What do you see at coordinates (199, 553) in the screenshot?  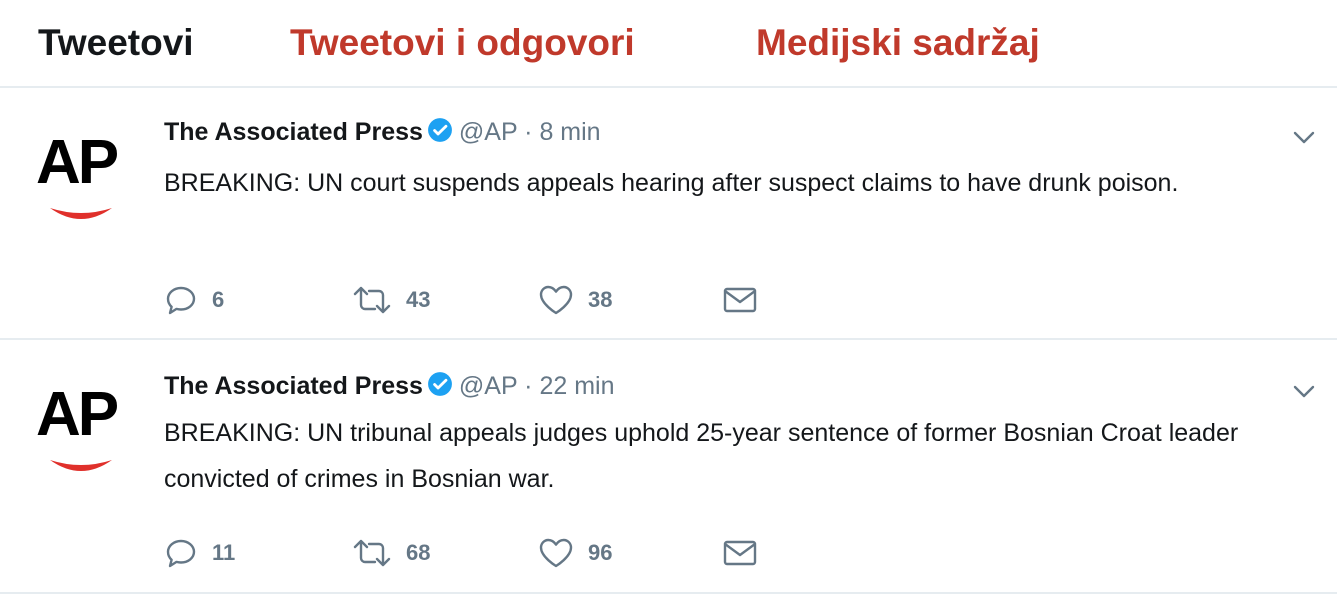 I see `reply-button: 11` at bounding box center [199, 553].